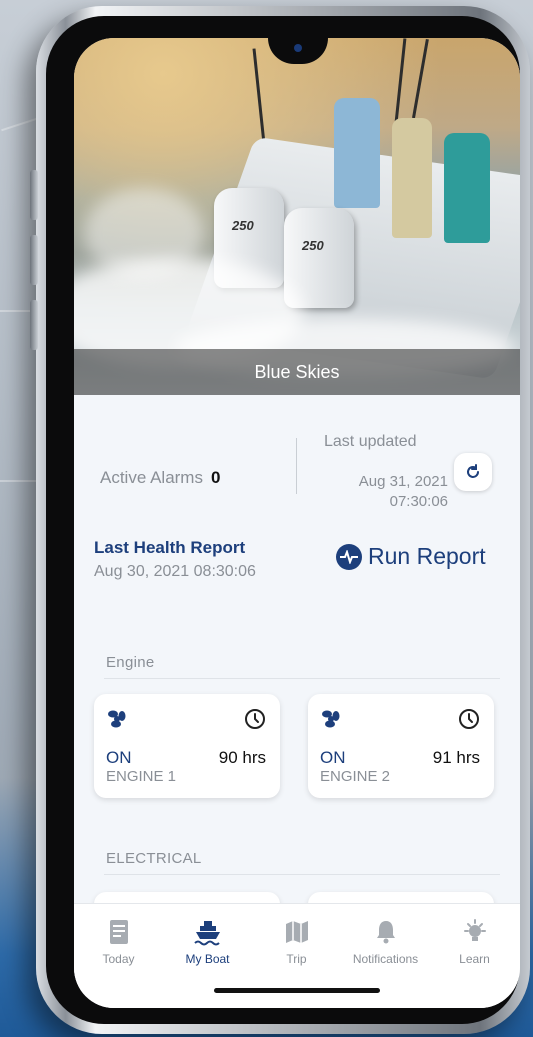  I want to click on run-report-label: Run Report, so click(427, 556).